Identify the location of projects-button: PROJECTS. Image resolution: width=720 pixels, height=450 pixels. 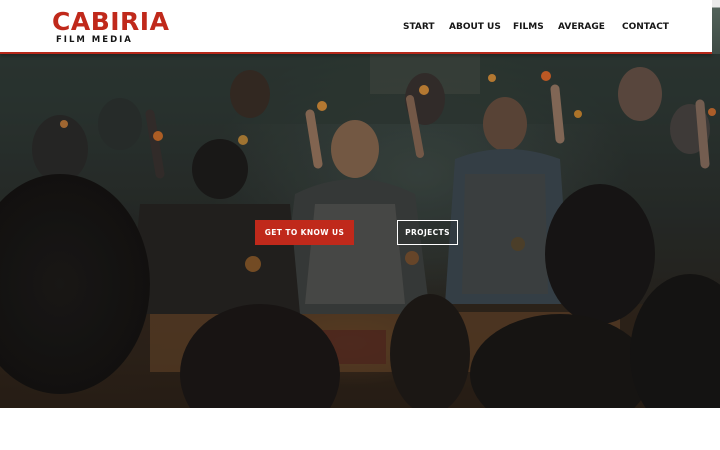
(427, 232).